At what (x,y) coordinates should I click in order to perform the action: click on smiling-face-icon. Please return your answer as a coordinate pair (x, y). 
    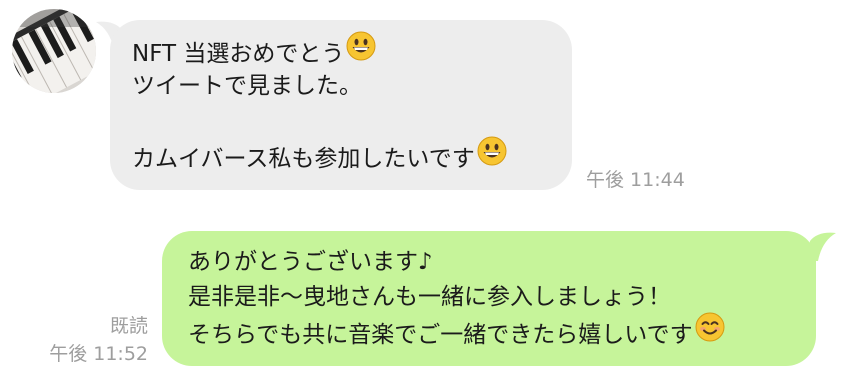
    Looking at the image, I should click on (710, 332).